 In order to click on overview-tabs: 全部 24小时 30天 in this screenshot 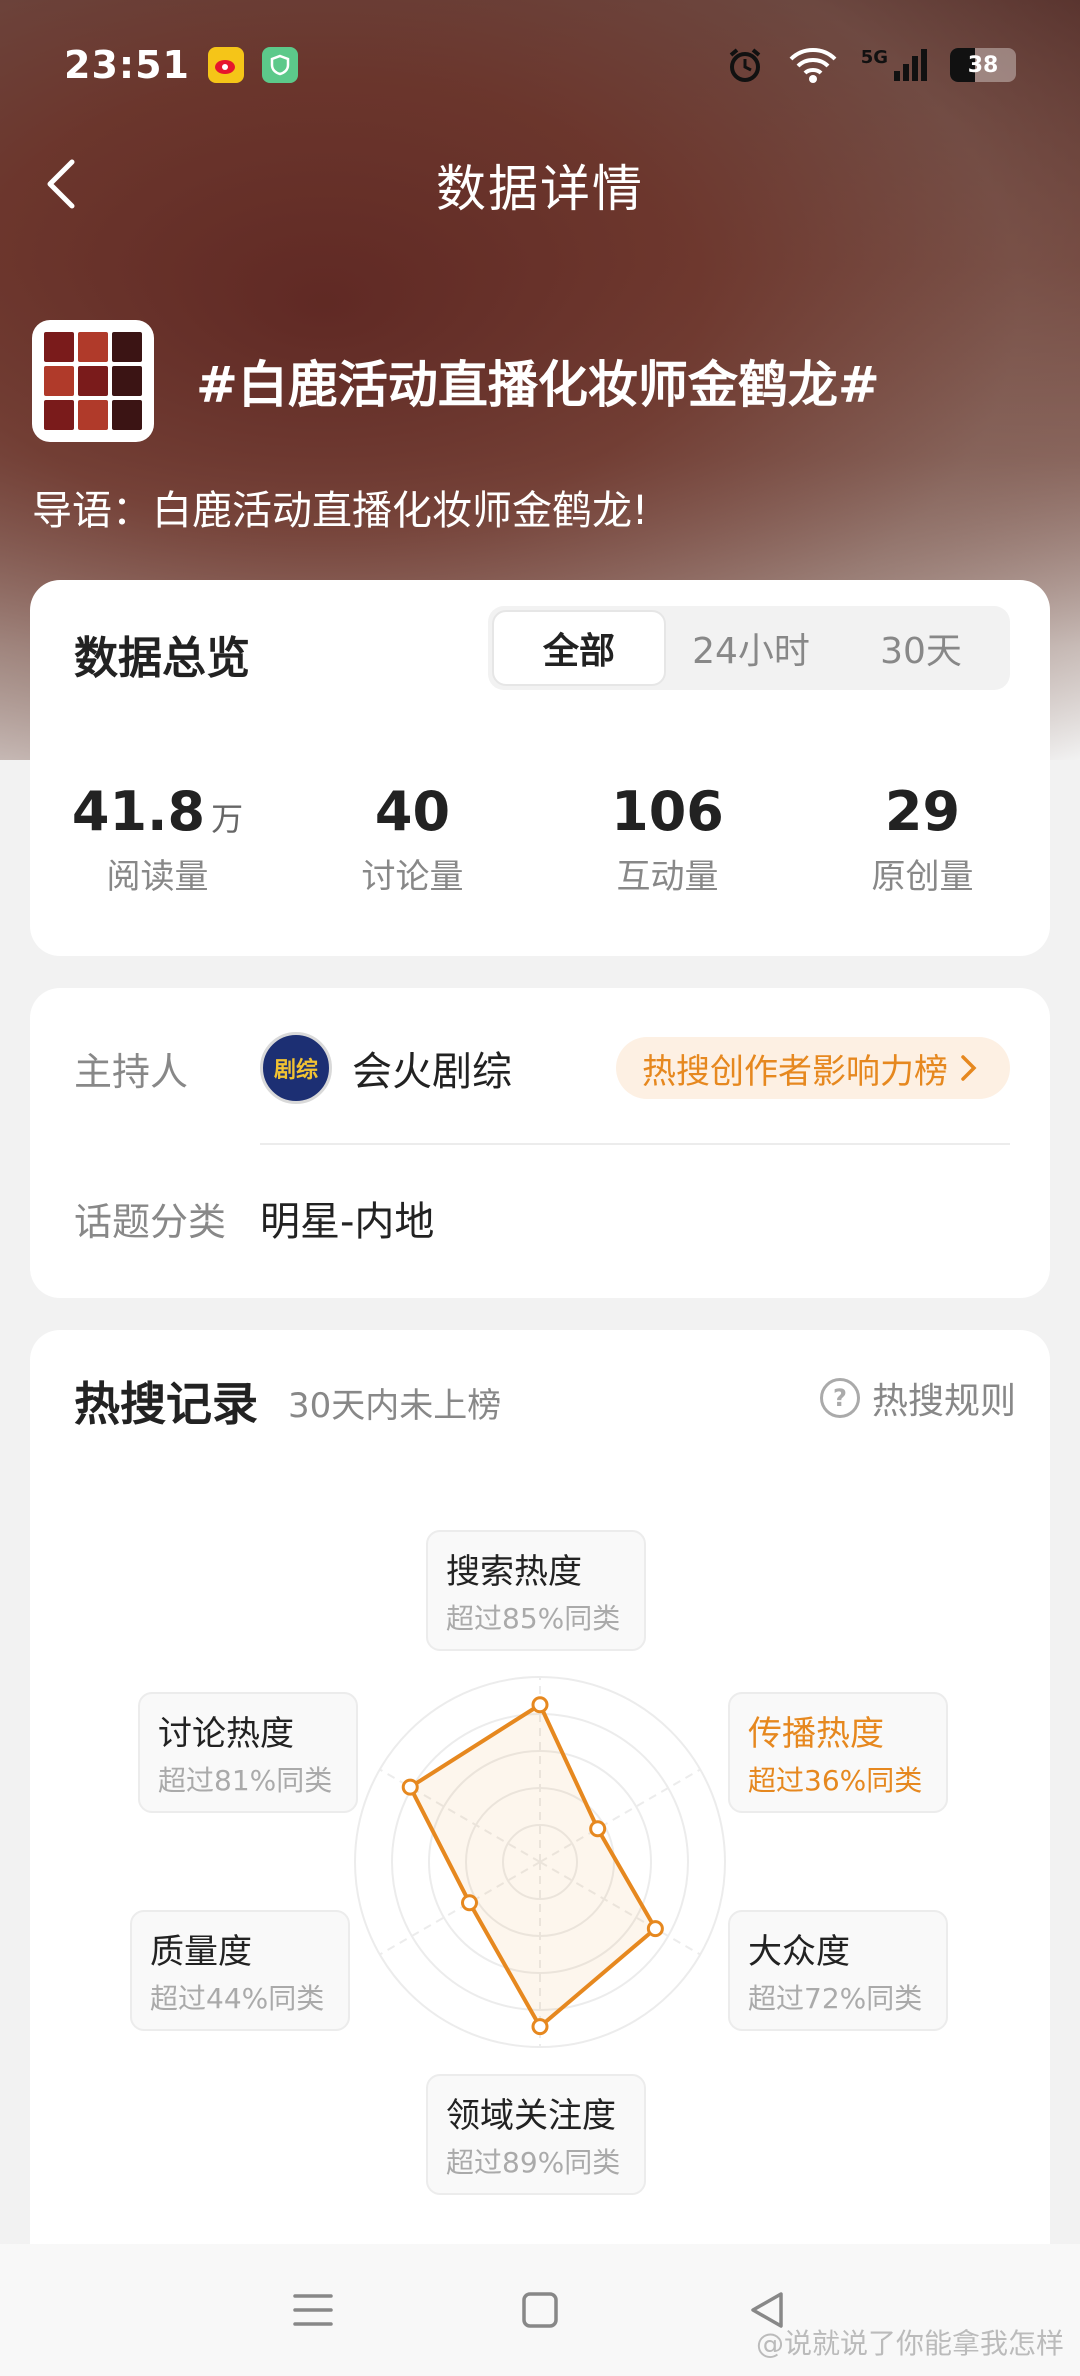, I will do `click(749, 648)`.